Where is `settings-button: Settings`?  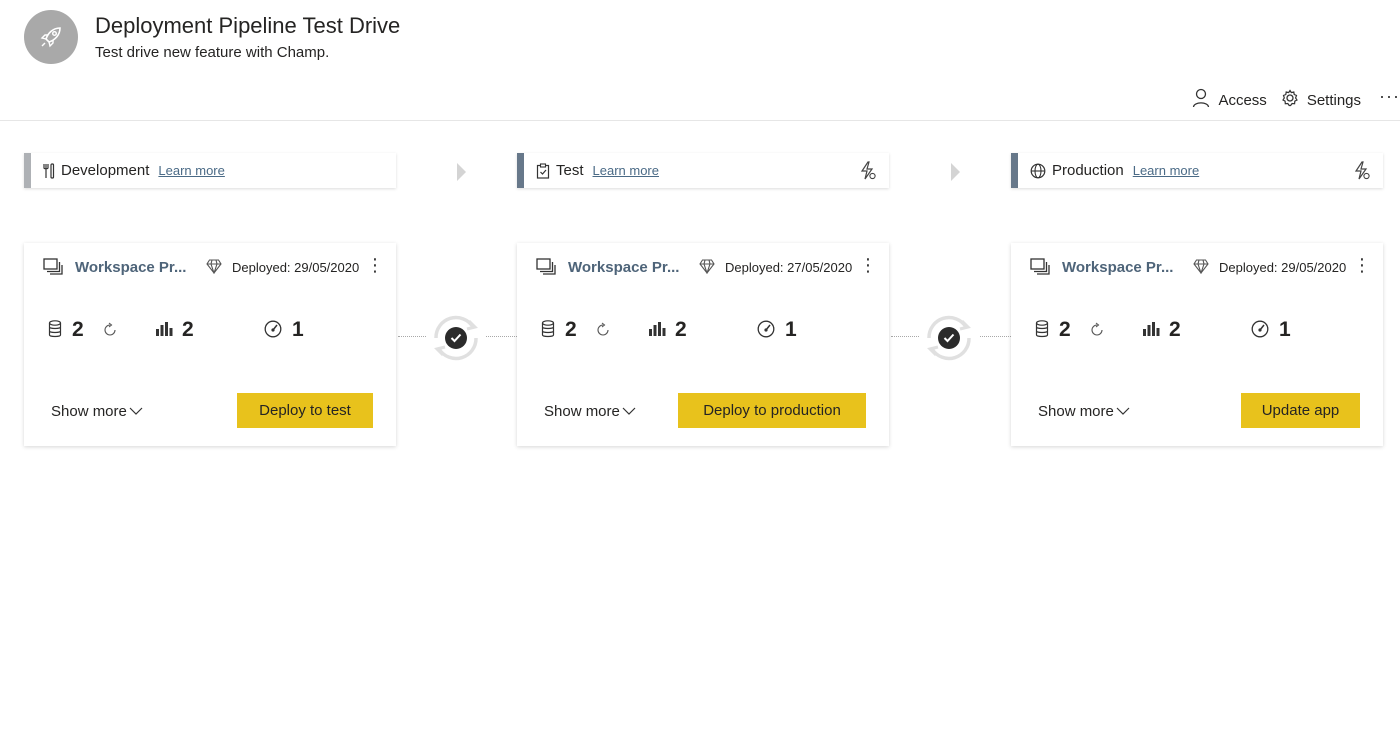 settings-button: Settings is located at coordinates (1321, 100).